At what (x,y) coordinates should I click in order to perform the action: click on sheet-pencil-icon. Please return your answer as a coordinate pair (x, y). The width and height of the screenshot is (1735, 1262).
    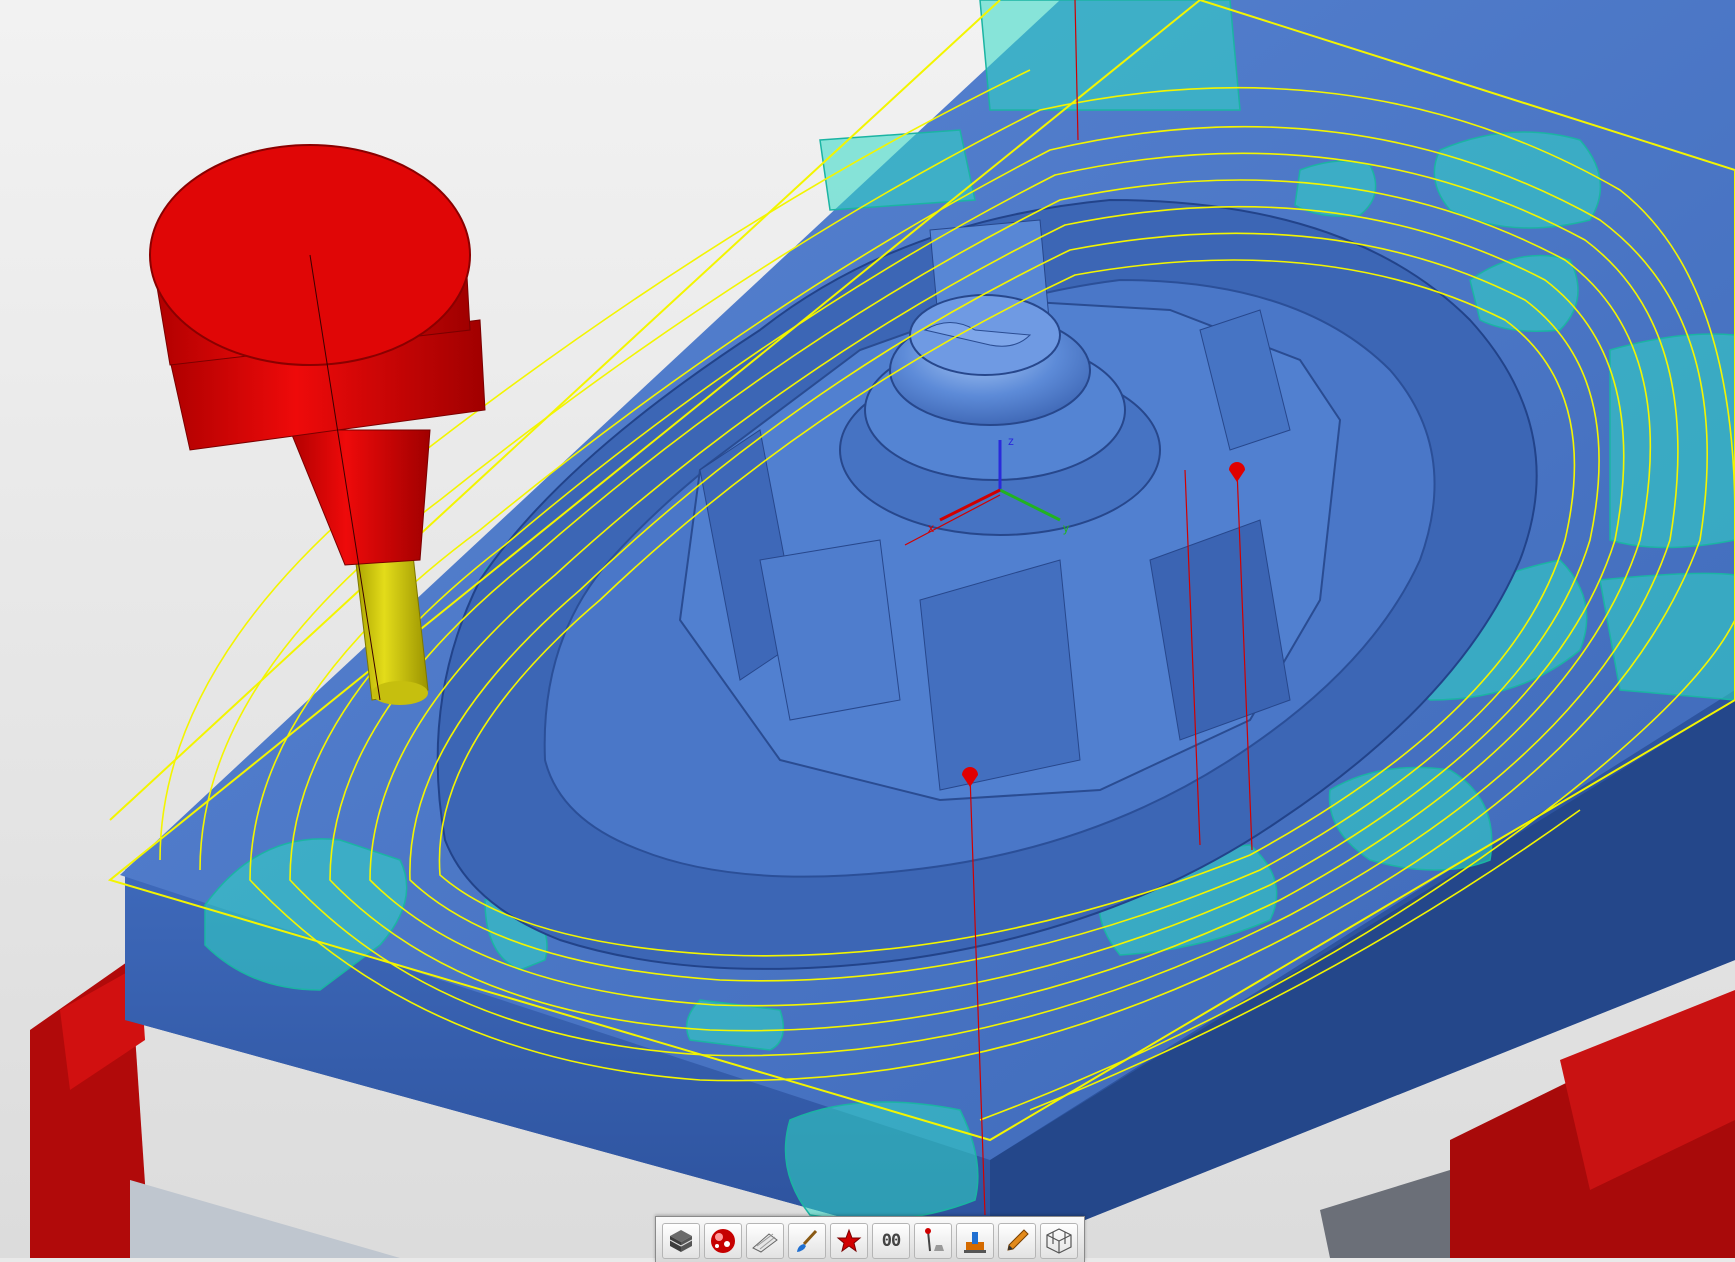
    Looking at the image, I should click on (765, 1241).